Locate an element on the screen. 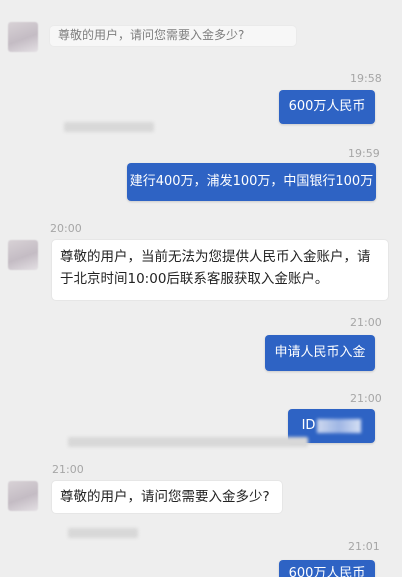  message-text-line: 于北京时间10:00后联系客服获取入金账户。 is located at coordinates (194, 279).